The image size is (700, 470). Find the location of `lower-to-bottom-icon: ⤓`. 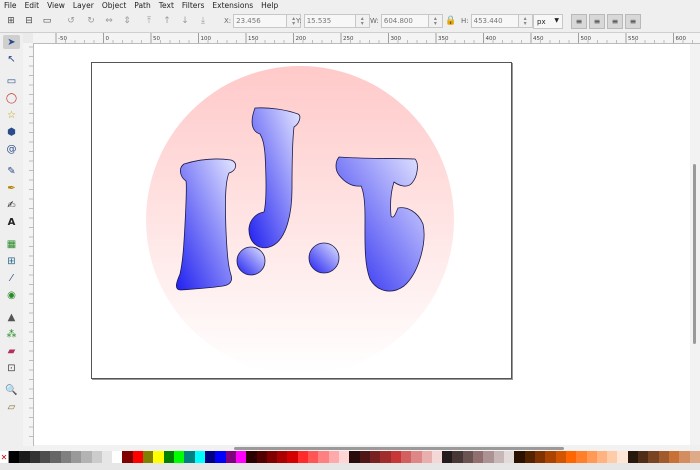

lower-to-bottom-icon: ⤓ is located at coordinates (203, 21).